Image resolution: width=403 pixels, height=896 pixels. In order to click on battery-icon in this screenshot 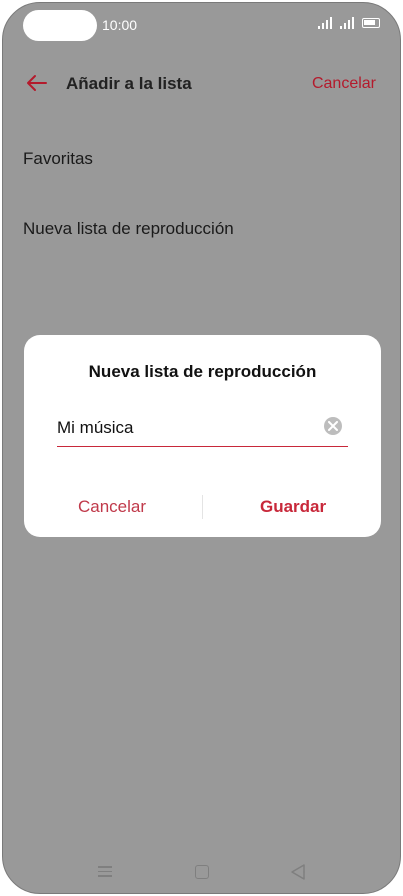, I will do `click(371, 23)`.